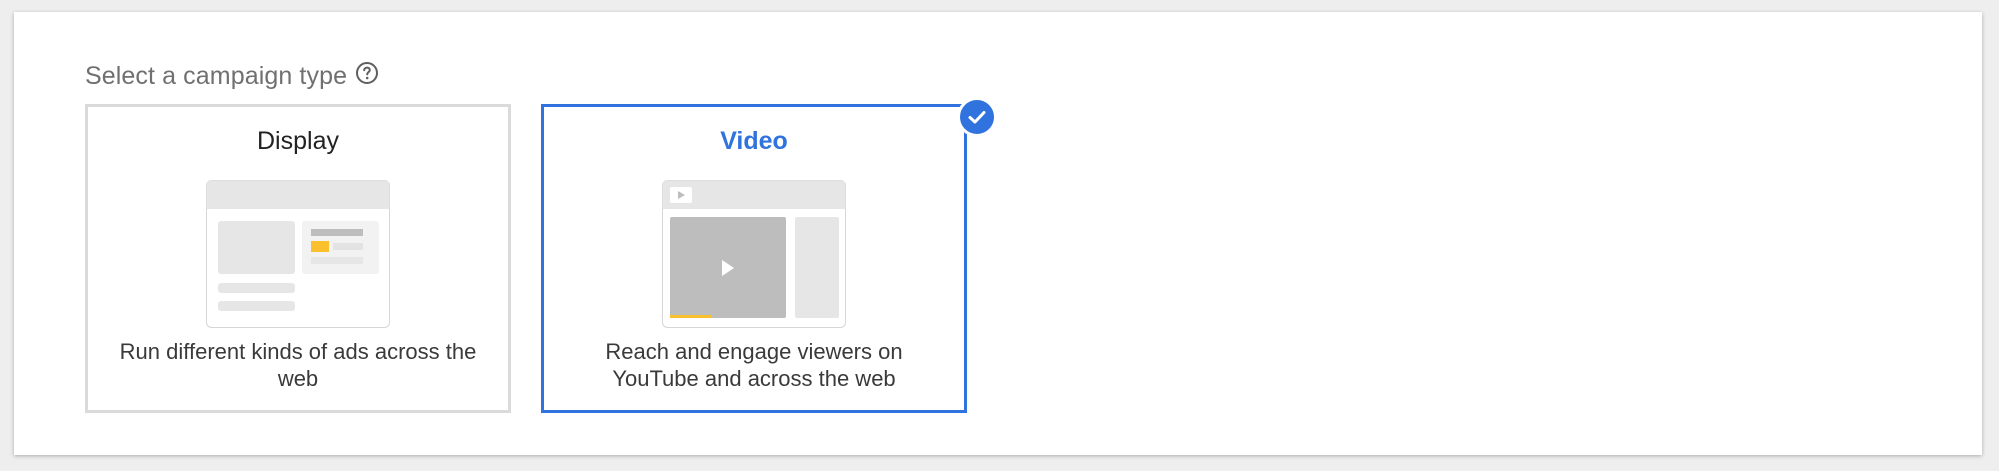 The height and width of the screenshot is (471, 1999). I want to click on campaign-type-heading-row: Select a campaign type, so click(232, 76).